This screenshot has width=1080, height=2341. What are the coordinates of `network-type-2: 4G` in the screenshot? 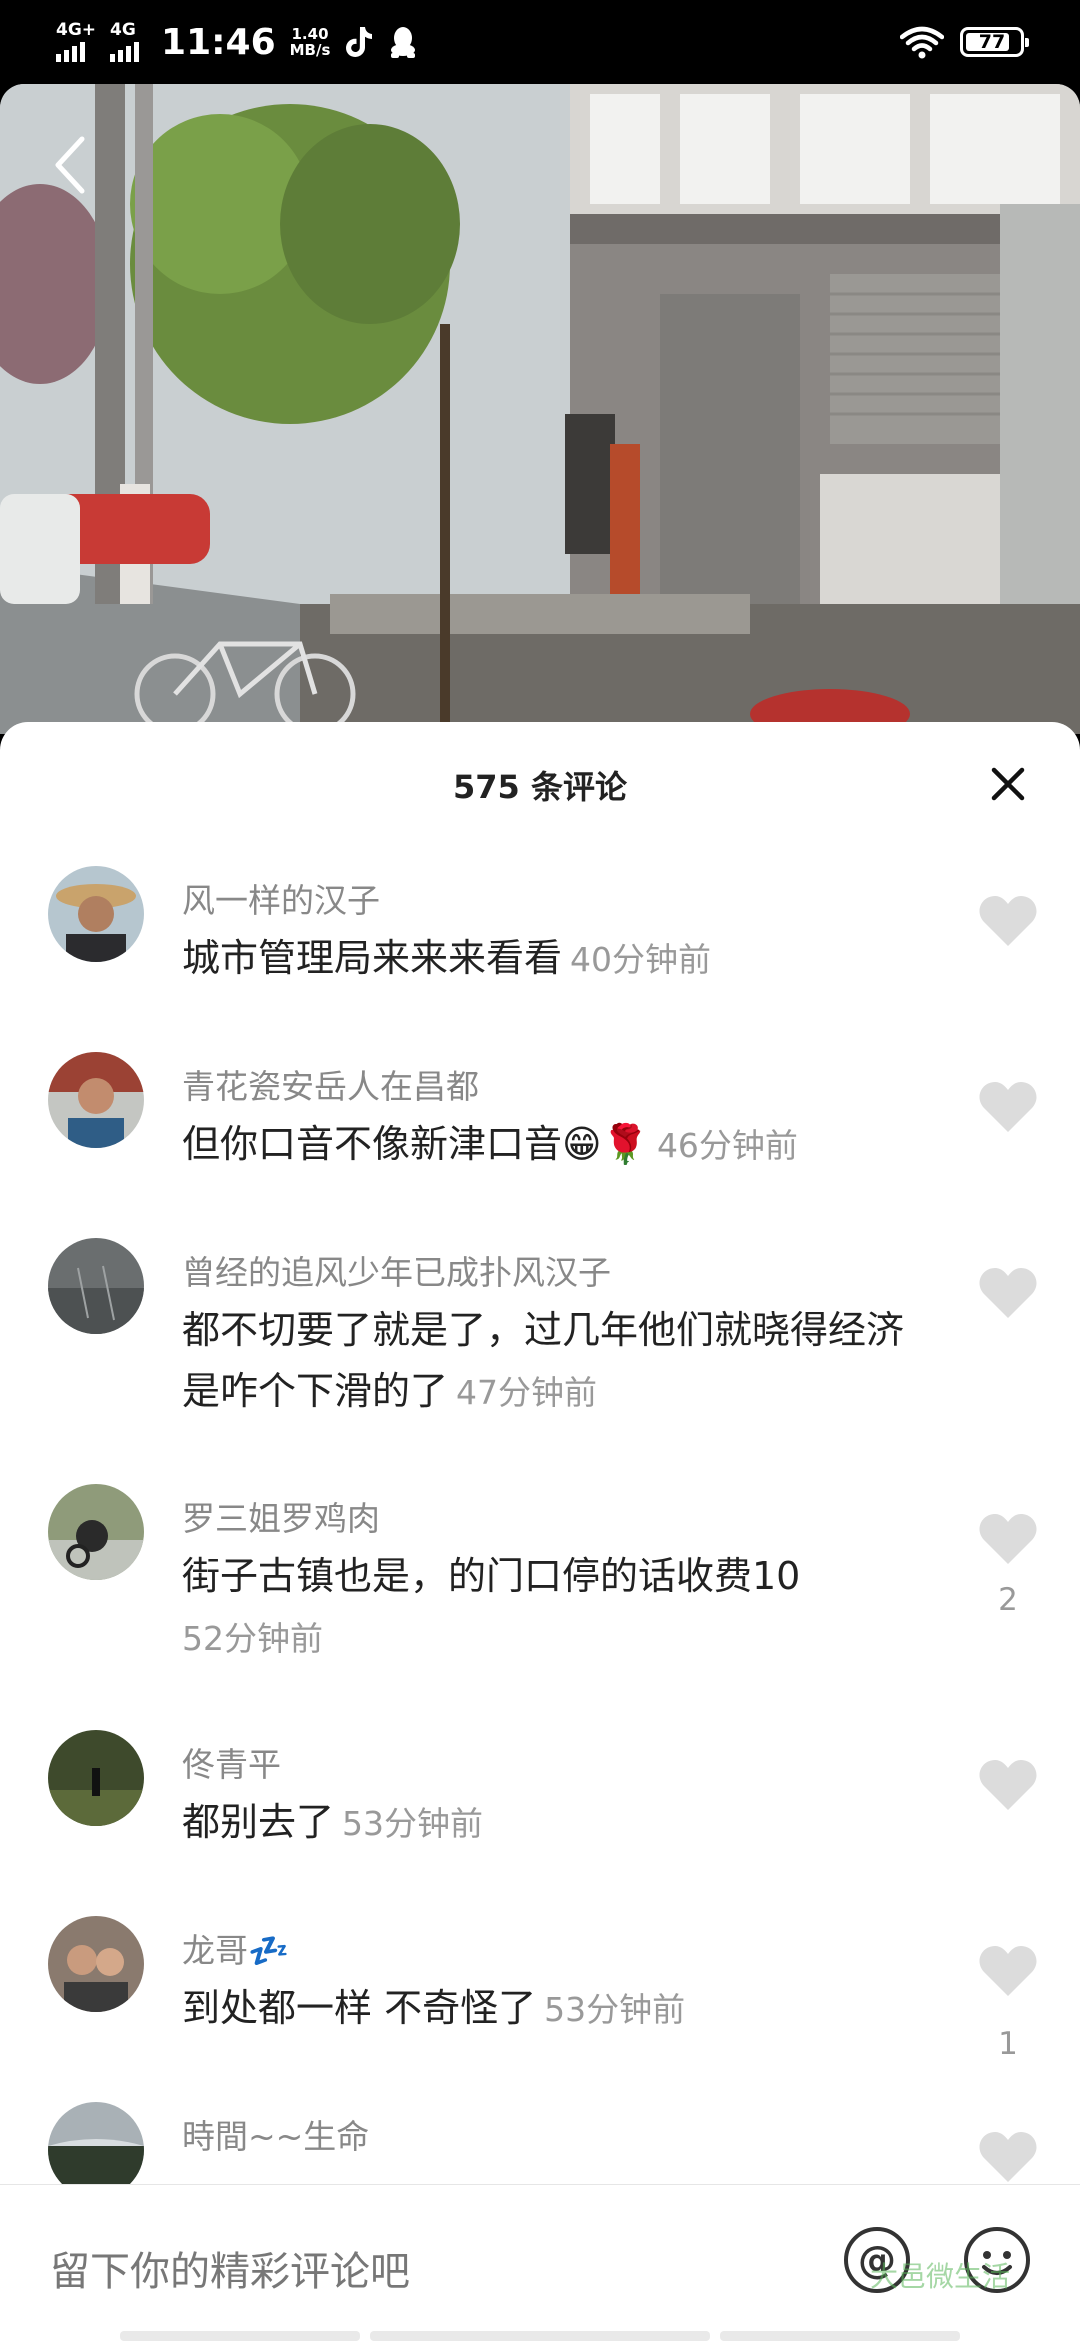 It's located at (123, 30).